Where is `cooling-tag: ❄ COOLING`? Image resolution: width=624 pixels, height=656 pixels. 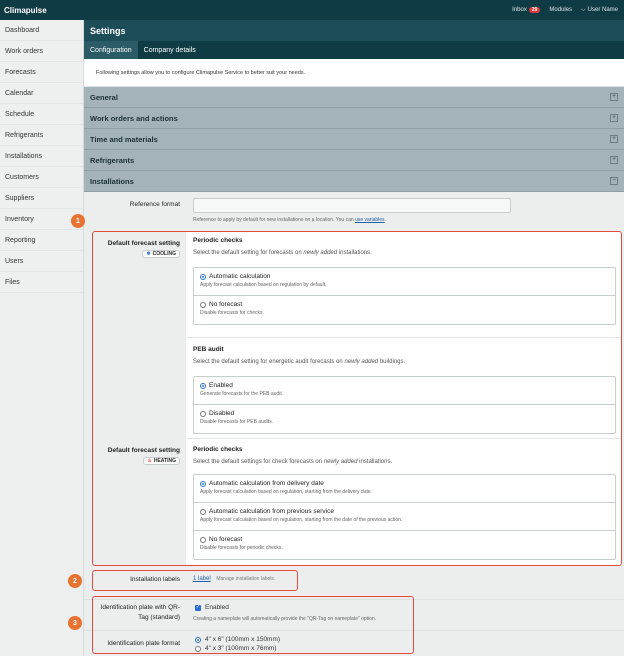 cooling-tag: ❄ COOLING is located at coordinates (161, 254).